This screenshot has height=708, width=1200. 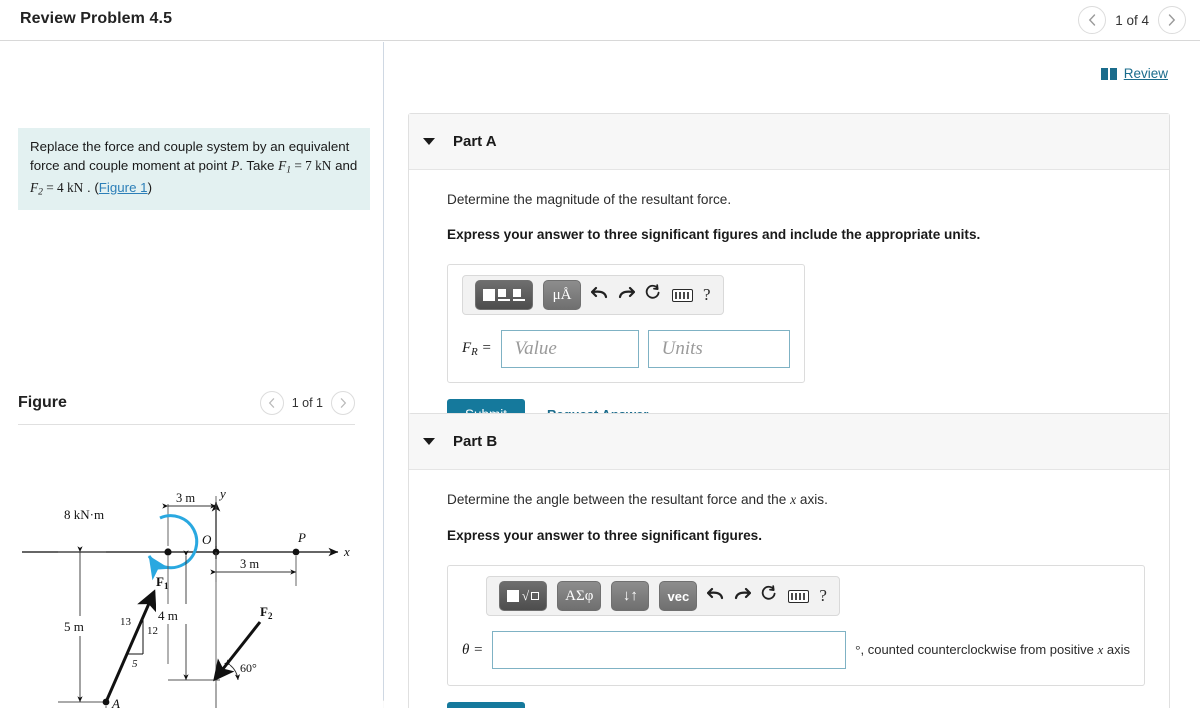 I want to click on review-link: Review, so click(x=1134, y=73).